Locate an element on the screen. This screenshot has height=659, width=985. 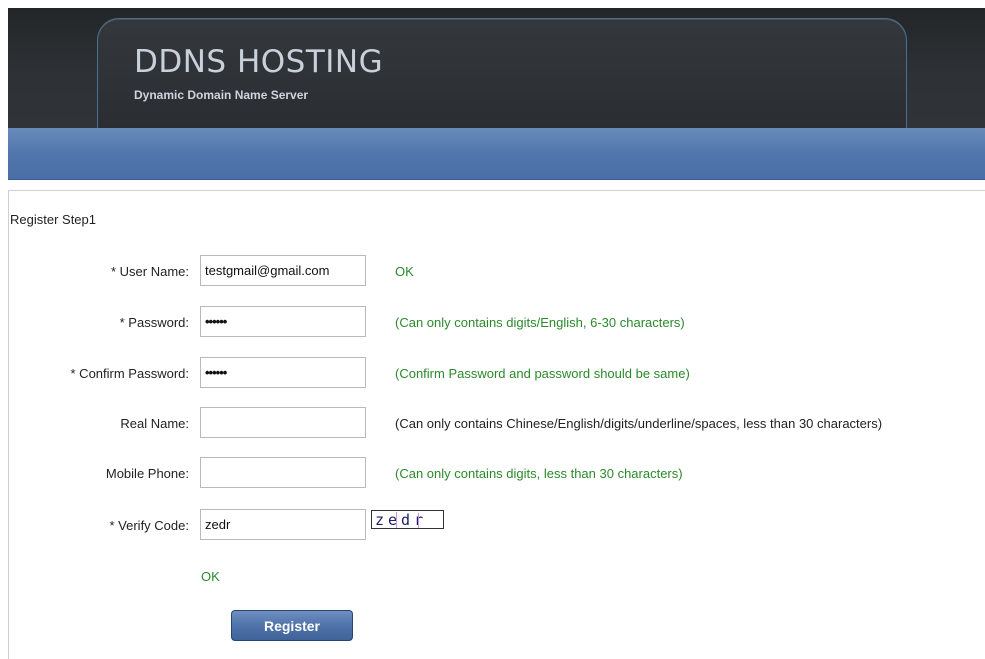
site-title: DDNS HOSTING is located at coordinates (259, 62).